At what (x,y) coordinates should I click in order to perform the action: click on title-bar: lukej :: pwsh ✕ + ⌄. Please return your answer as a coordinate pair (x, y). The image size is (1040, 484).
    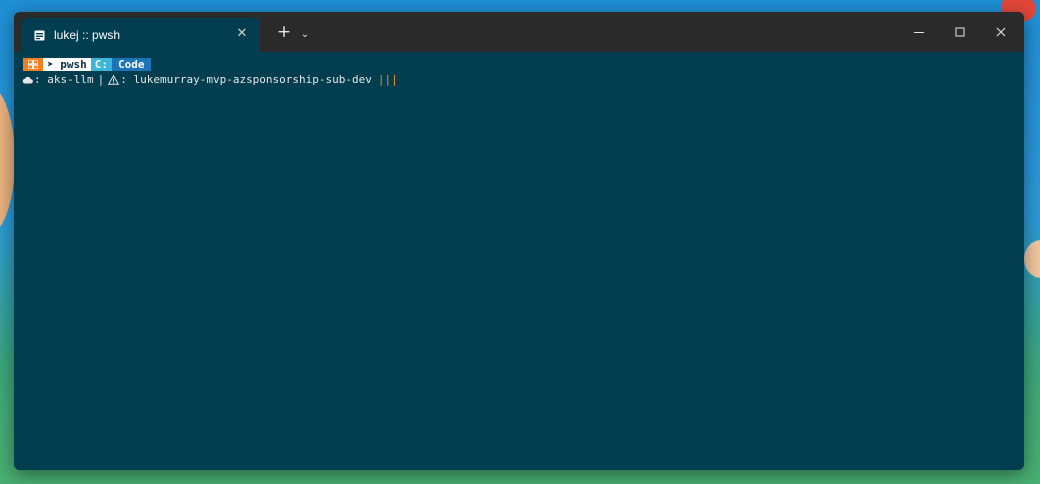
    Looking at the image, I should click on (519, 32).